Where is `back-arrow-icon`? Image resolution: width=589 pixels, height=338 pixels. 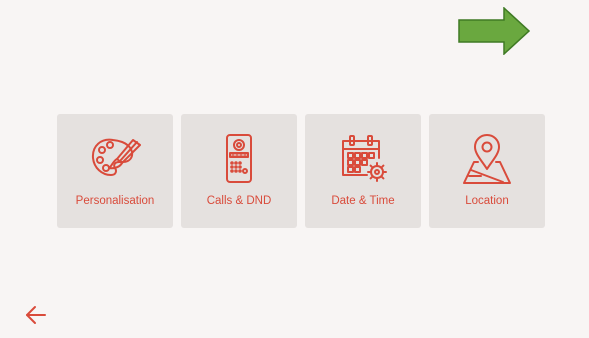
back-arrow-icon is located at coordinates (36, 315).